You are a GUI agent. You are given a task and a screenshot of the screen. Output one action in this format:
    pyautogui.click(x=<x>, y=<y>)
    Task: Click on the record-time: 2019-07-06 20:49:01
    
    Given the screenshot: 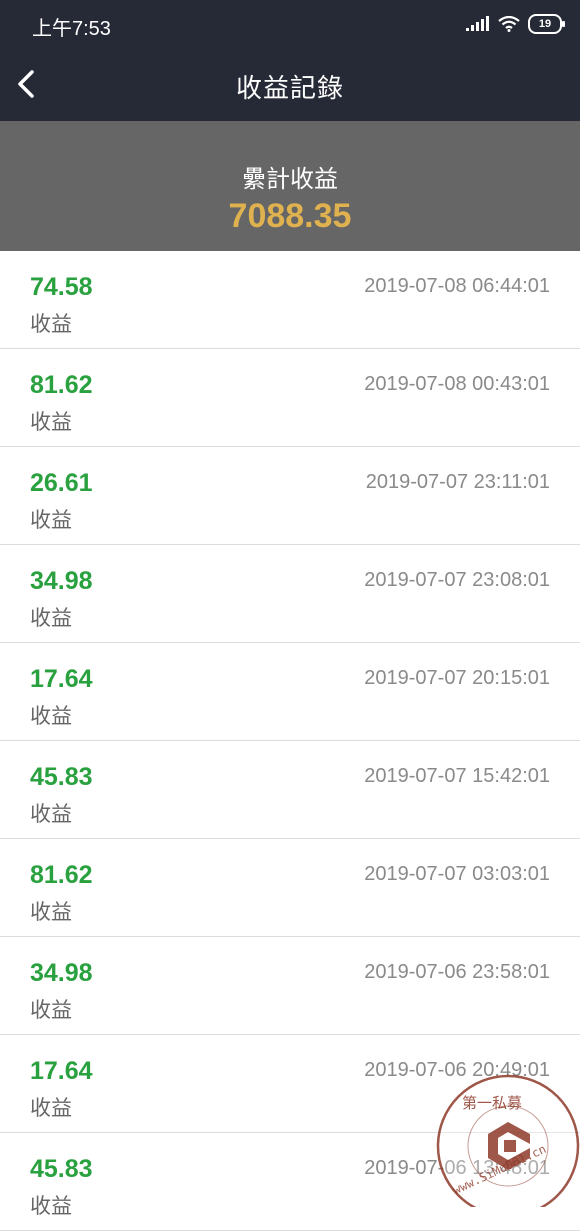 What is the action you would take?
    pyautogui.click(x=457, y=1070)
    